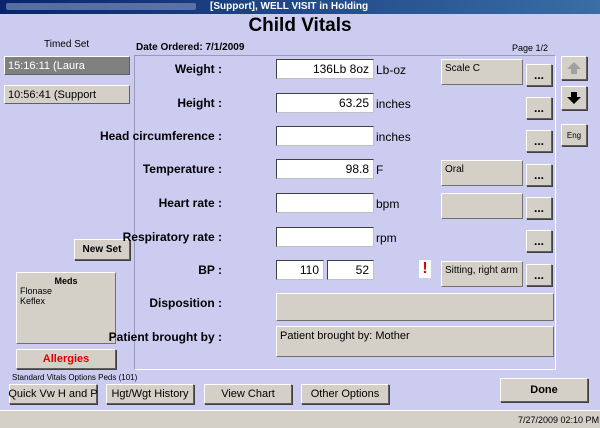 The width and height of the screenshot is (600, 428). What do you see at coordinates (67, 94) in the screenshot?
I see `timed-set-item-2: 10:56:41 (Support` at bounding box center [67, 94].